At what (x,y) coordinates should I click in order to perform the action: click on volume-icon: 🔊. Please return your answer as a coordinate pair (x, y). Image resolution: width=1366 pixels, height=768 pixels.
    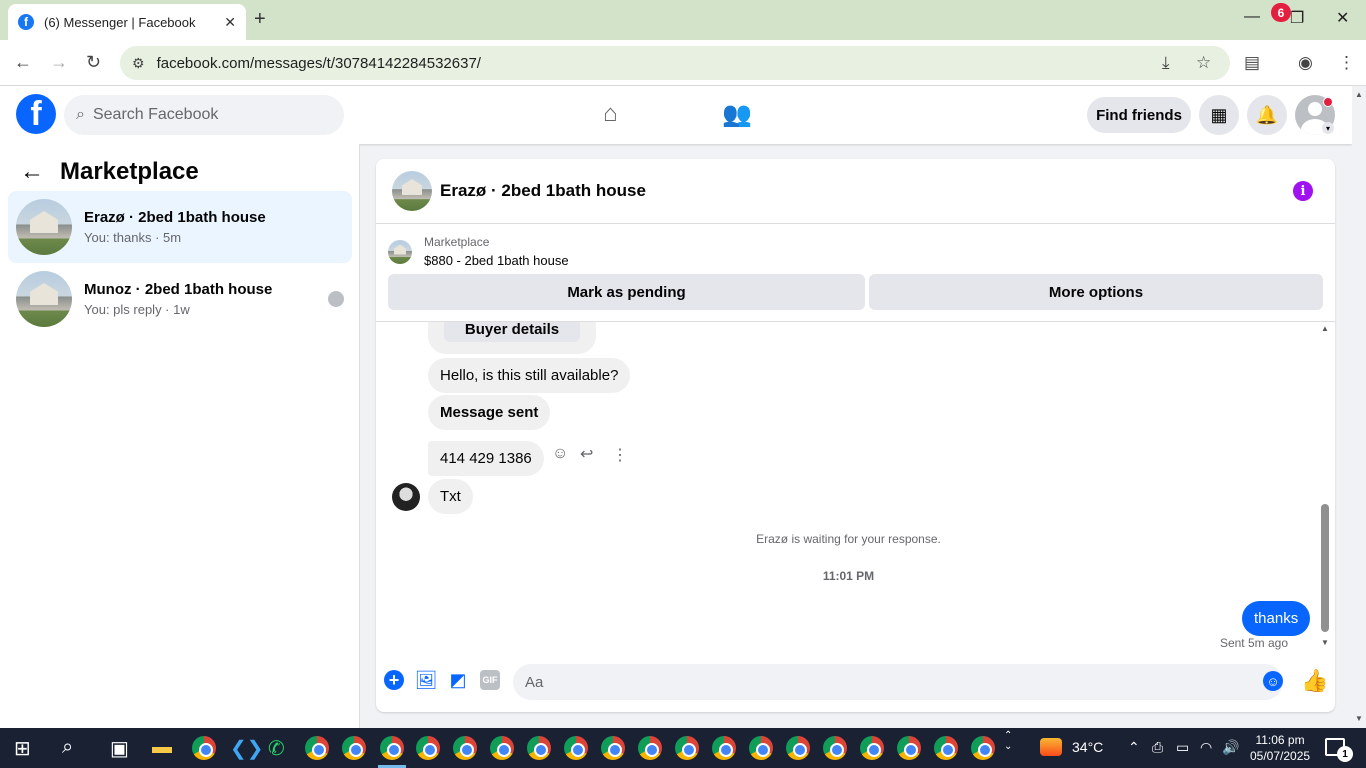
    Looking at the image, I should click on (1230, 747).